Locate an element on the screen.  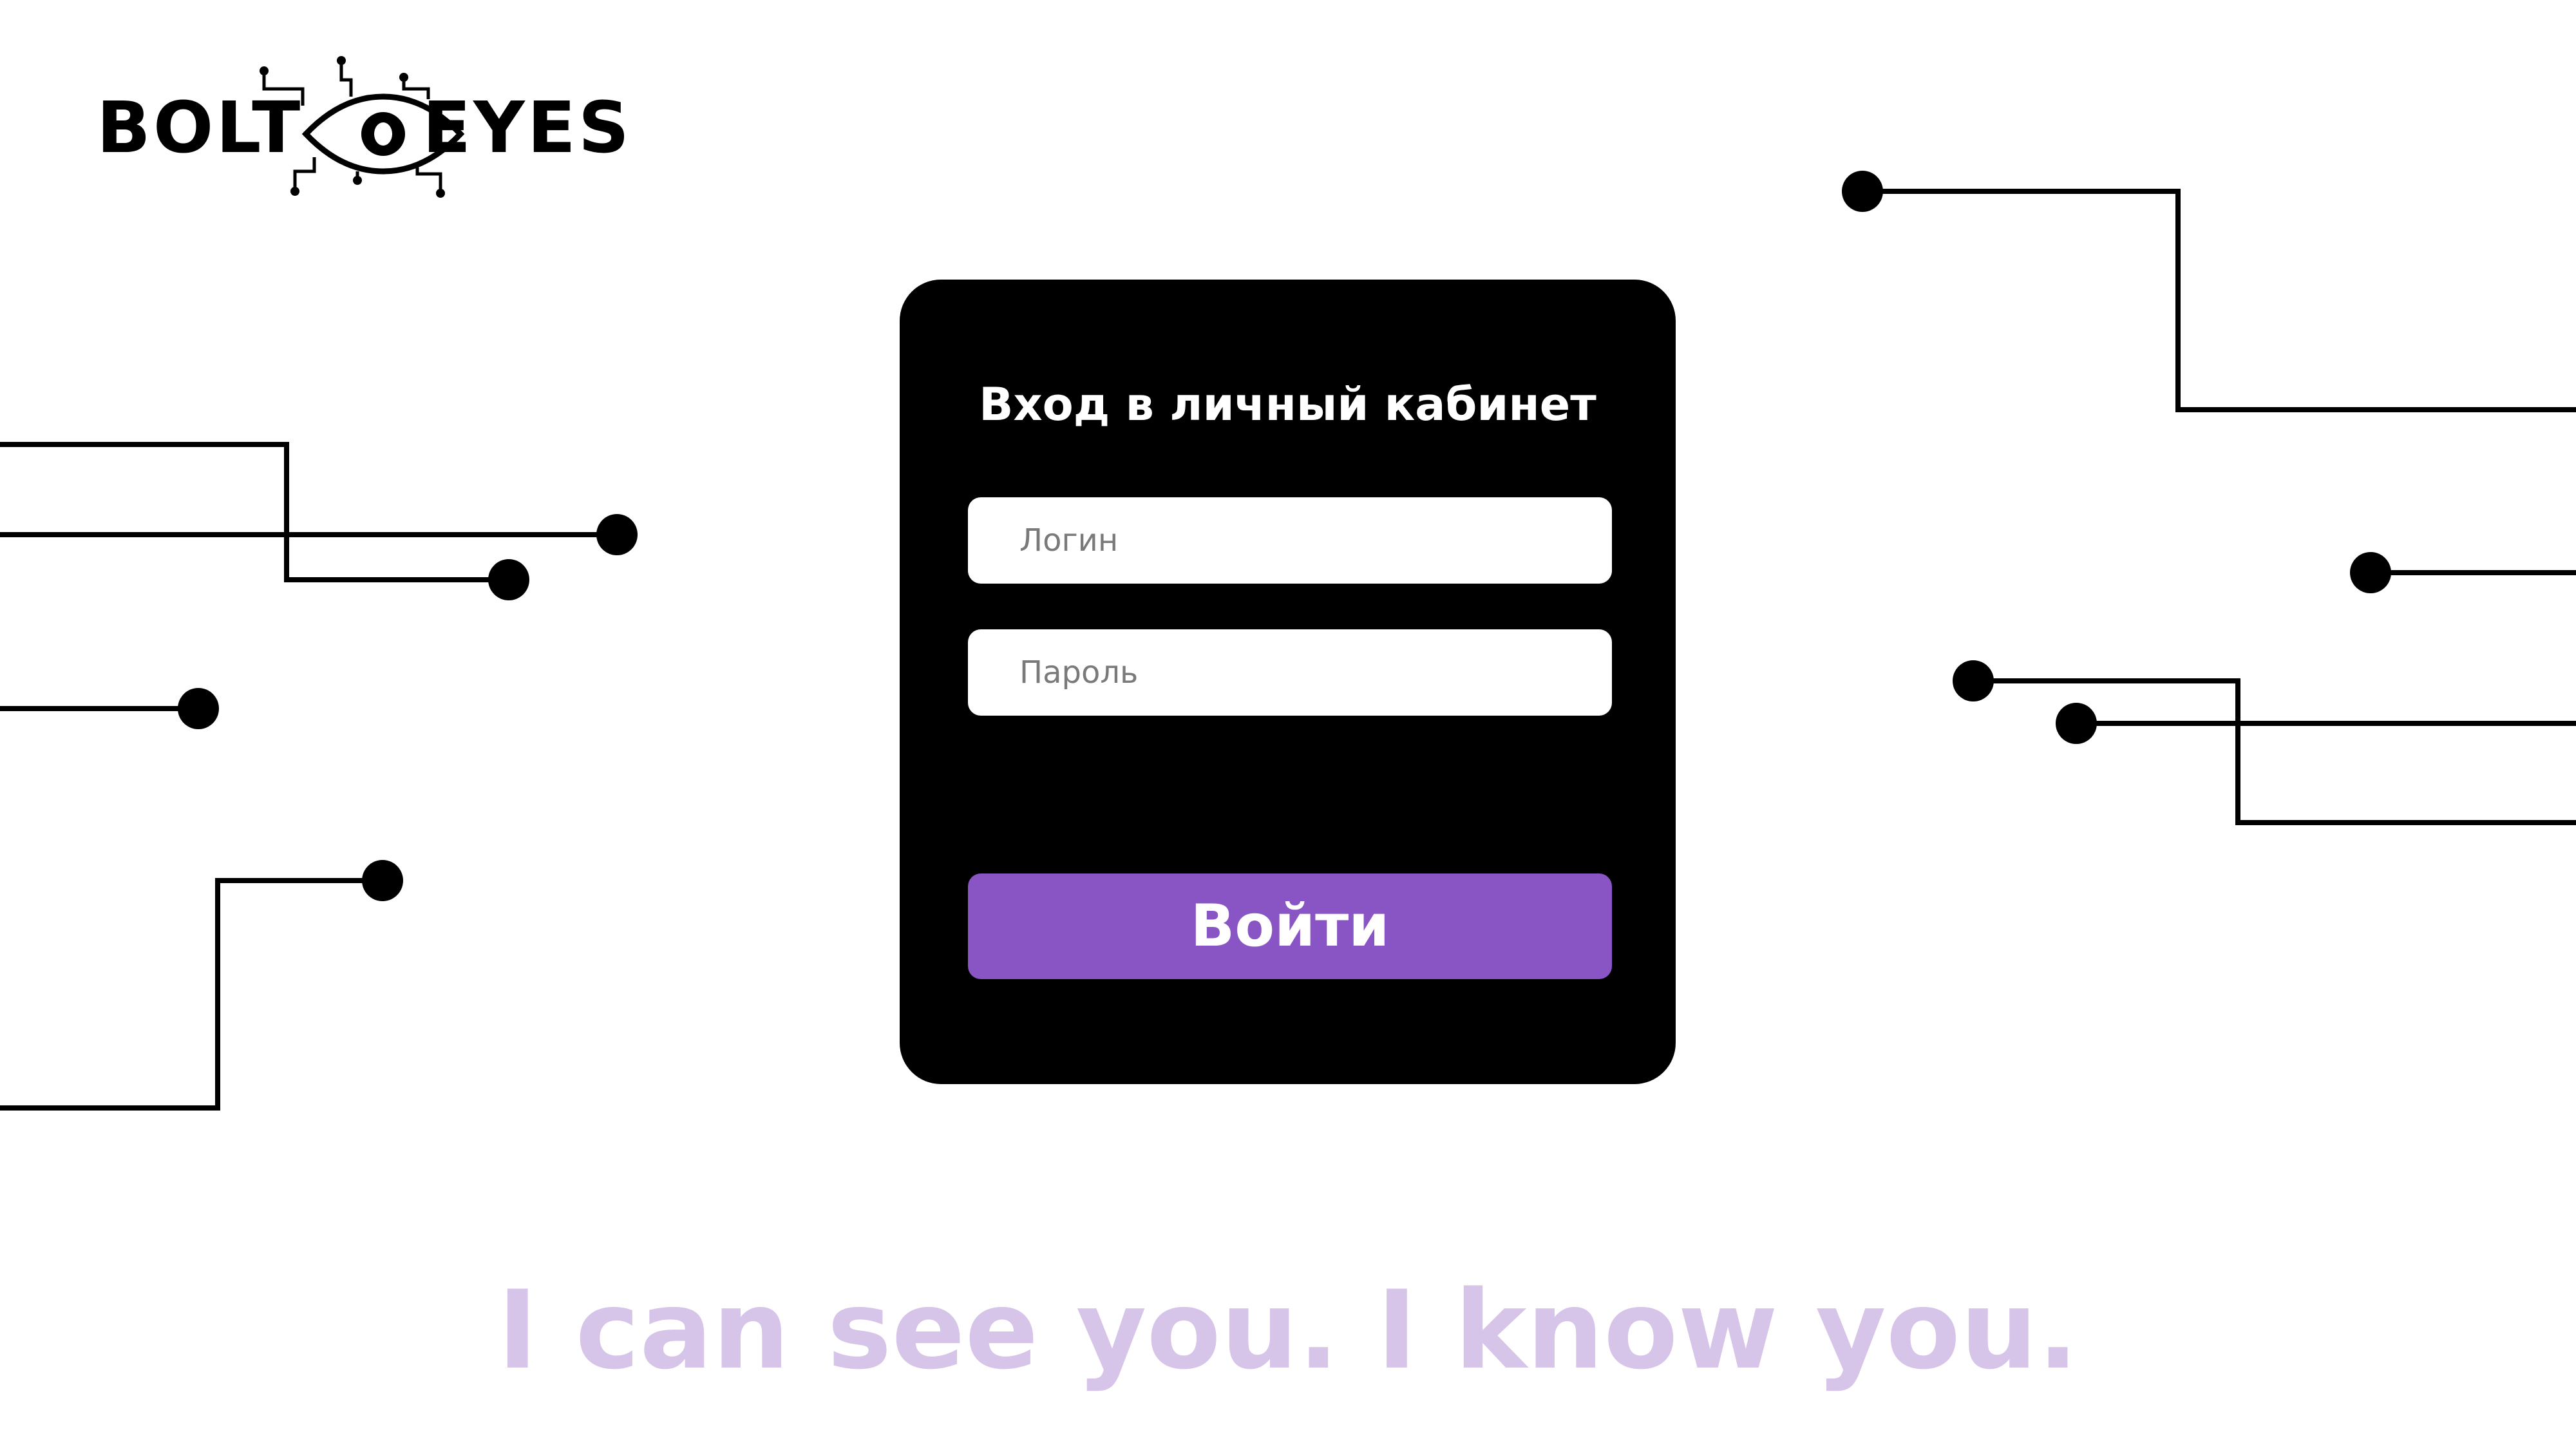
login-button: Войти is located at coordinates (1290, 926).